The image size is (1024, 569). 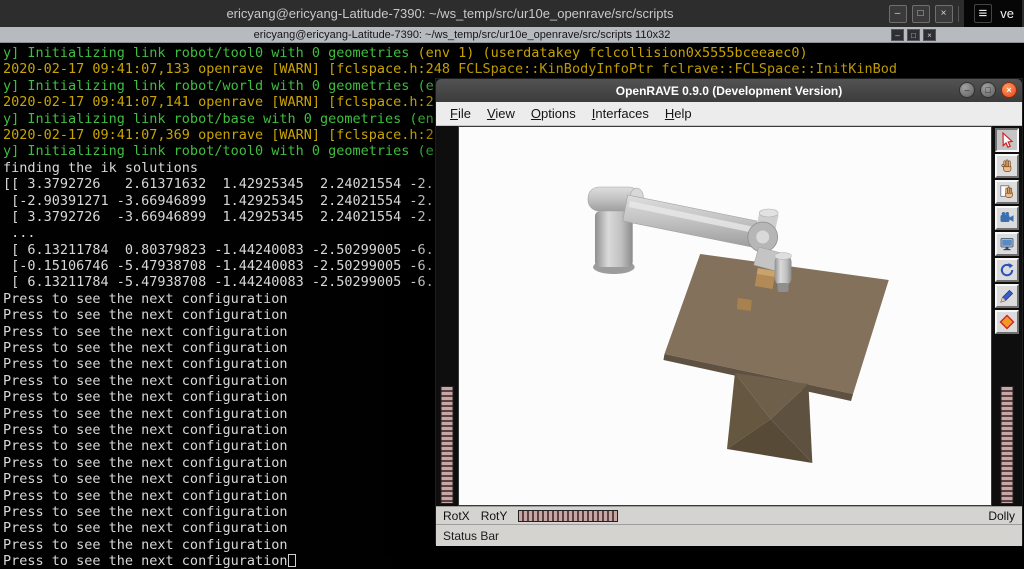 What do you see at coordinates (678, 113) in the screenshot?
I see `menu-item-help: Help` at bounding box center [678, 113].